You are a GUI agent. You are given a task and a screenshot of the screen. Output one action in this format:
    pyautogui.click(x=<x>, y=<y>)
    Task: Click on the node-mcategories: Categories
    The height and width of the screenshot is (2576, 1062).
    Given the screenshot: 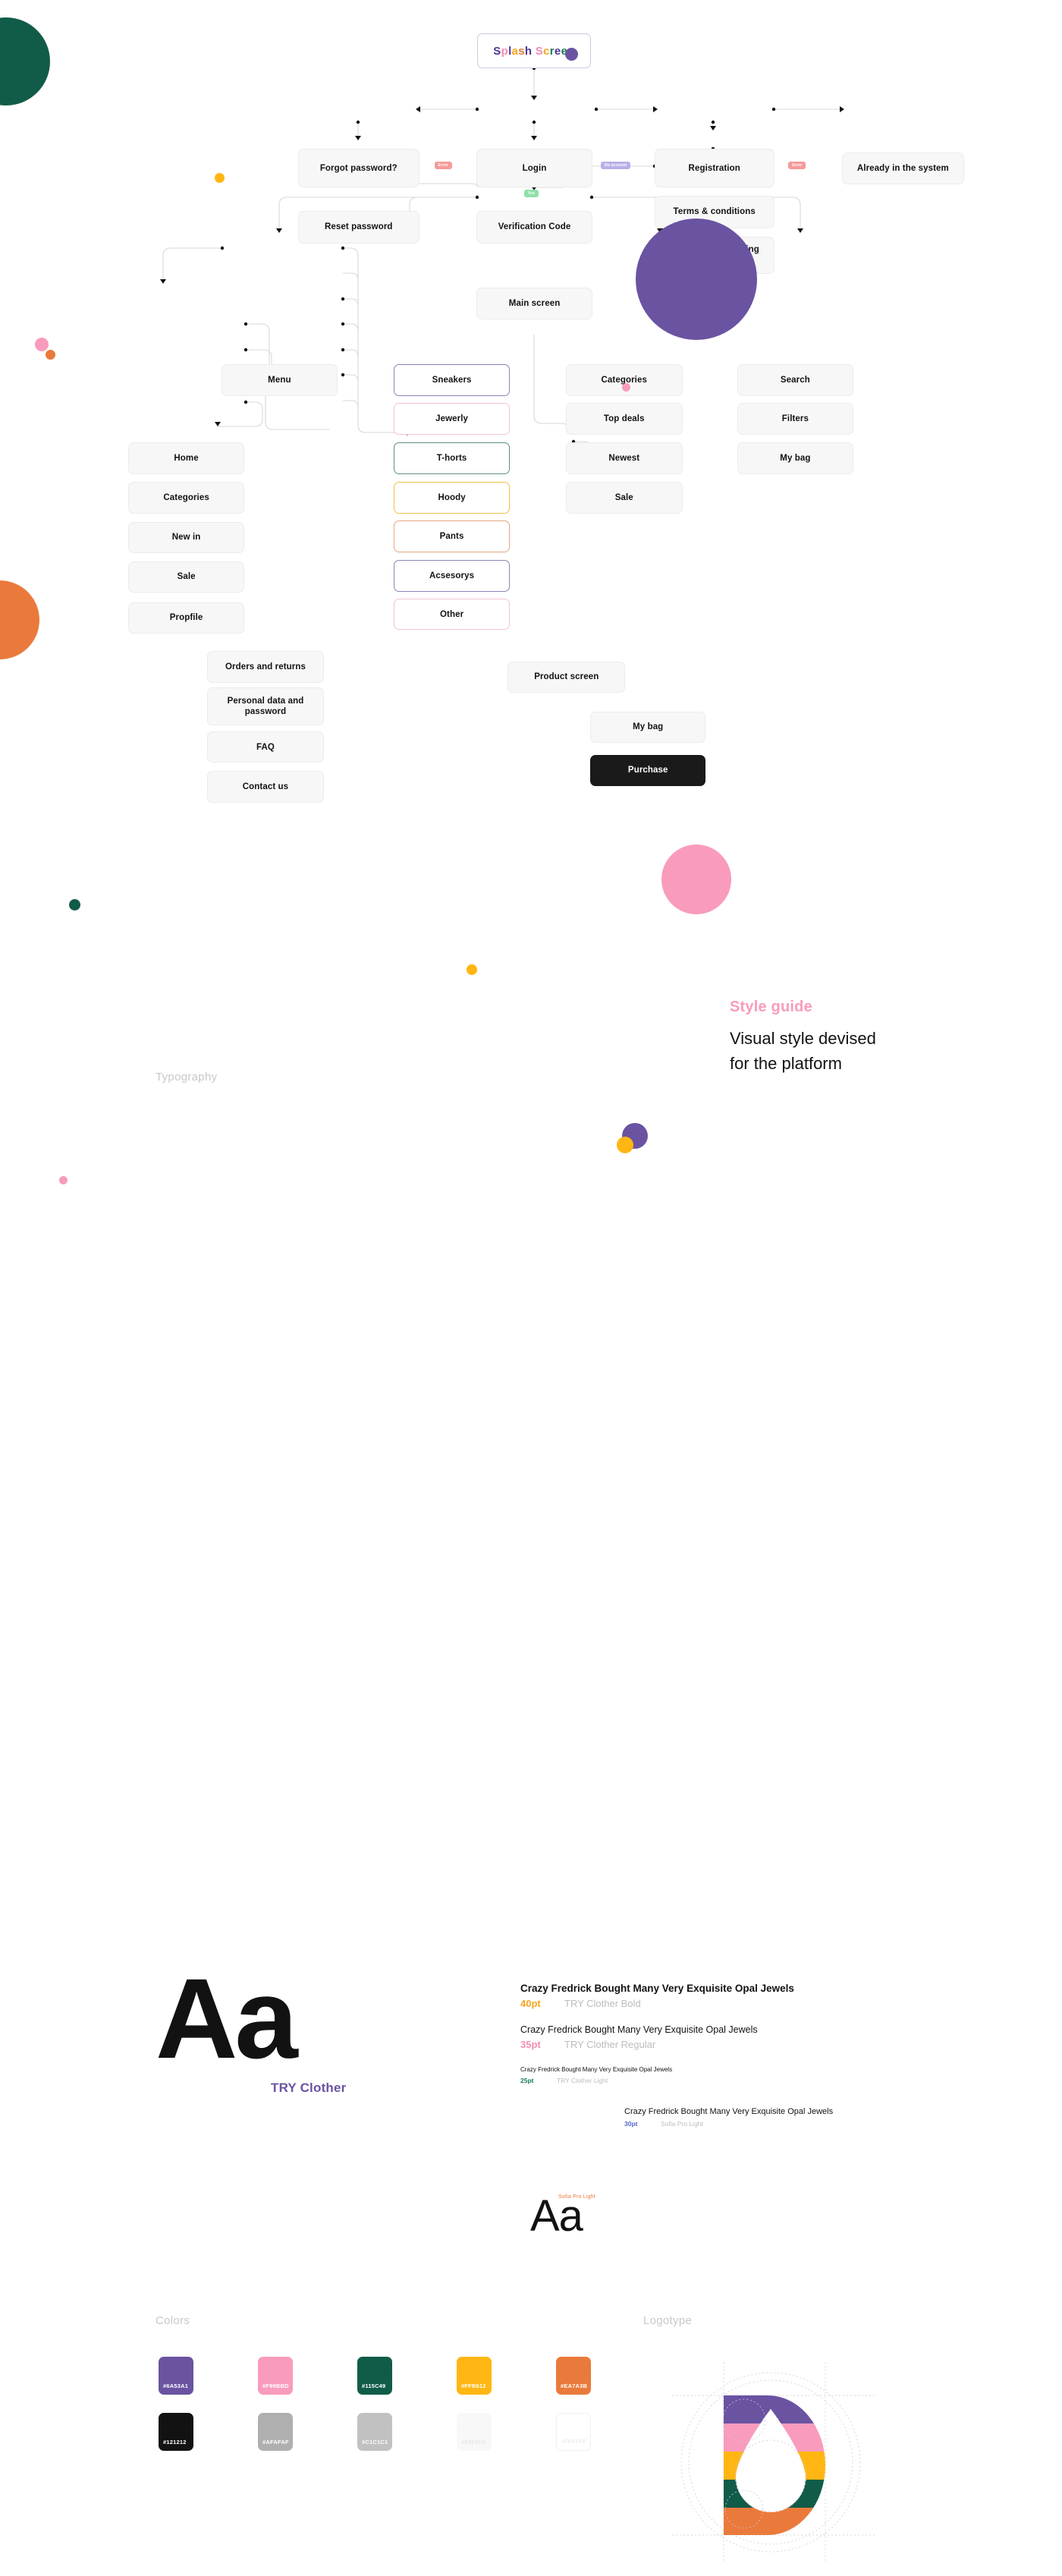 What is the action you would take?
    pyautogui.click(x=186, y=498)
    